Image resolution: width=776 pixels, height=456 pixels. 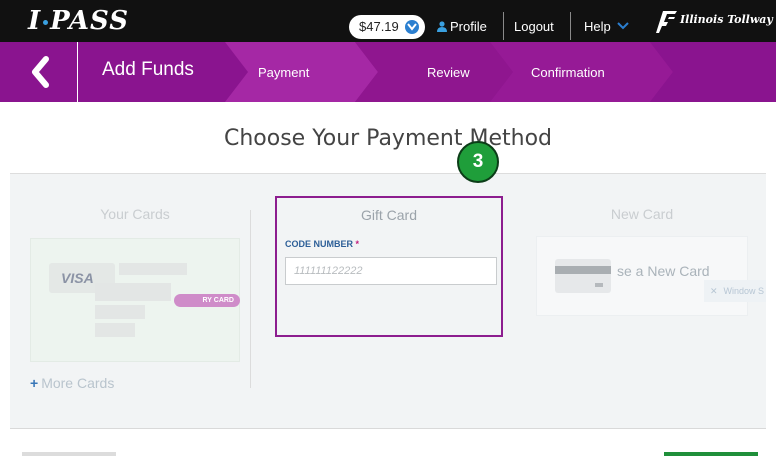 I want to click on logo-dot, so click(x=46, y=22).